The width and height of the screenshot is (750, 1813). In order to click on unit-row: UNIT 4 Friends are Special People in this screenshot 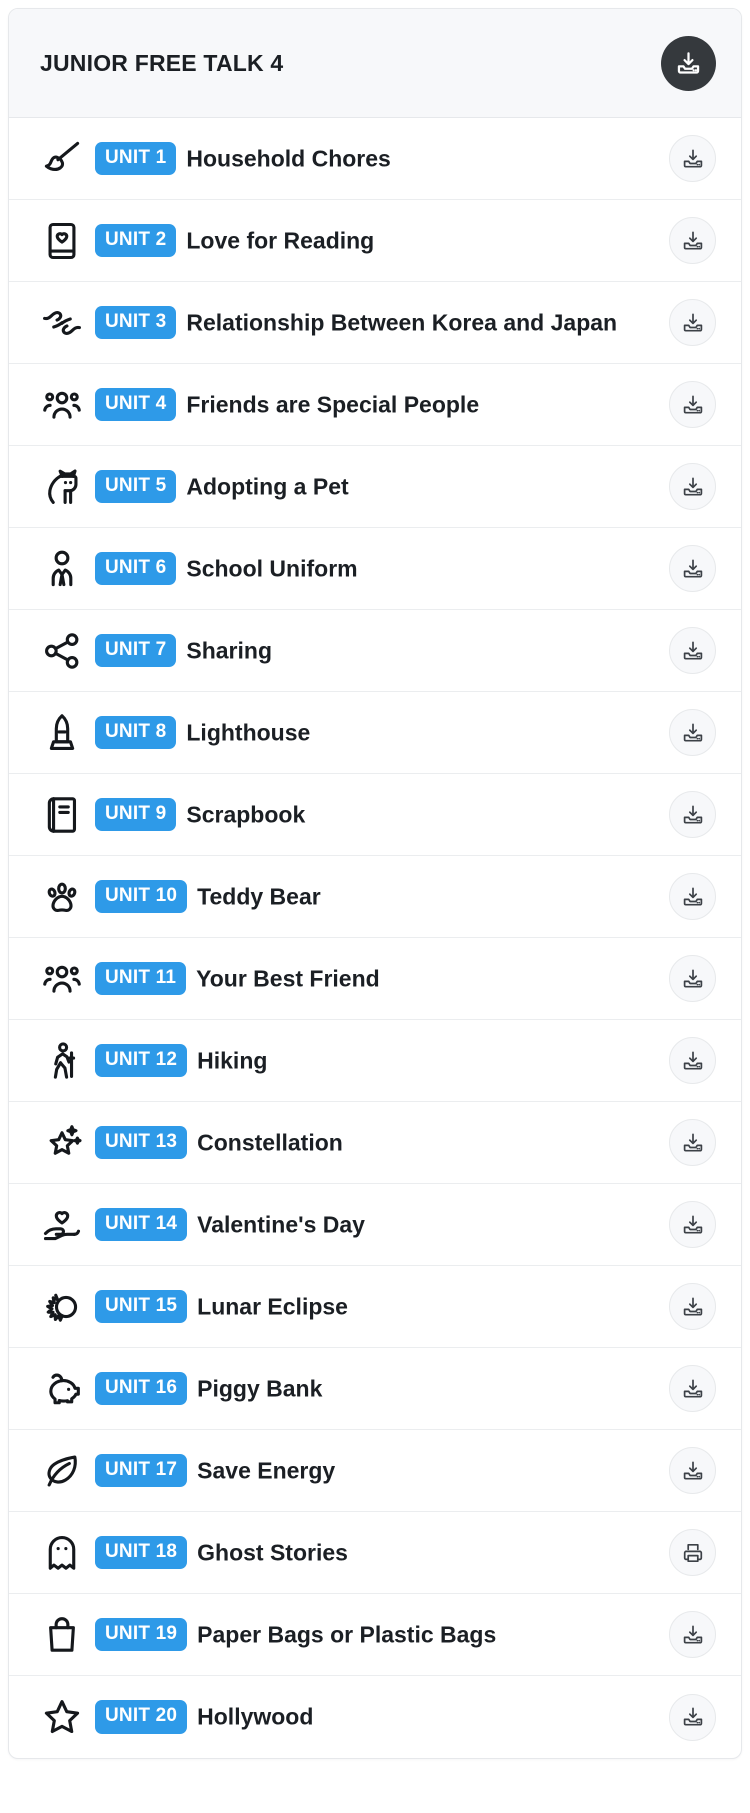, I will do `click(375, 405)`.